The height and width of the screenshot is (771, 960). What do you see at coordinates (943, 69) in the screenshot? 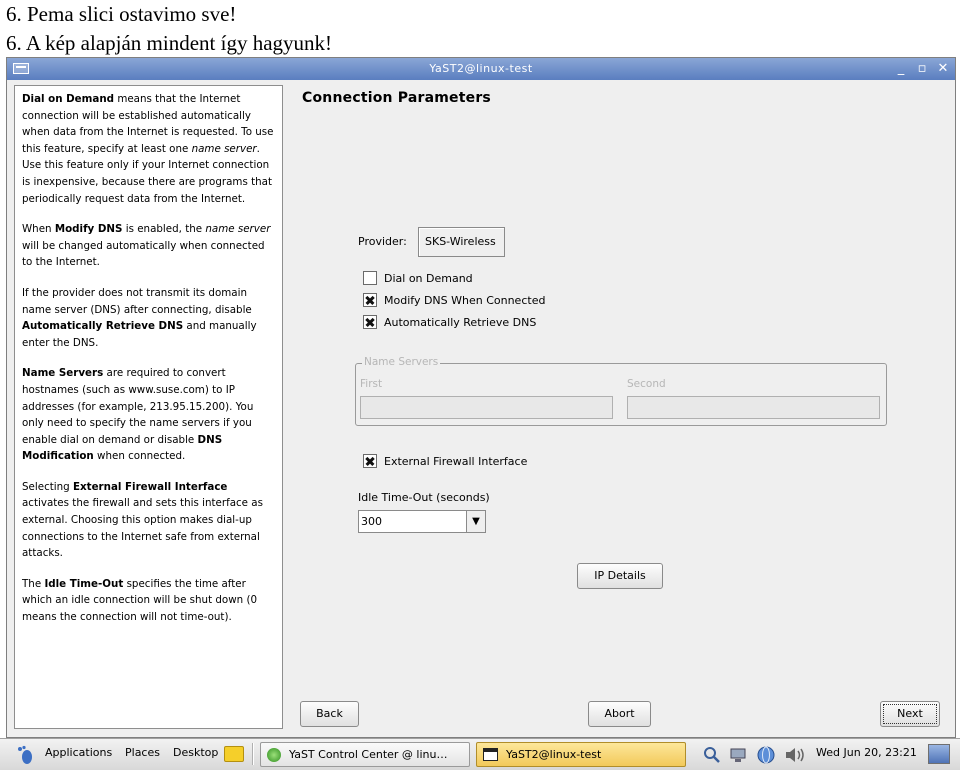
I see `close-icon: ✕` at bounding box center [943, 69].